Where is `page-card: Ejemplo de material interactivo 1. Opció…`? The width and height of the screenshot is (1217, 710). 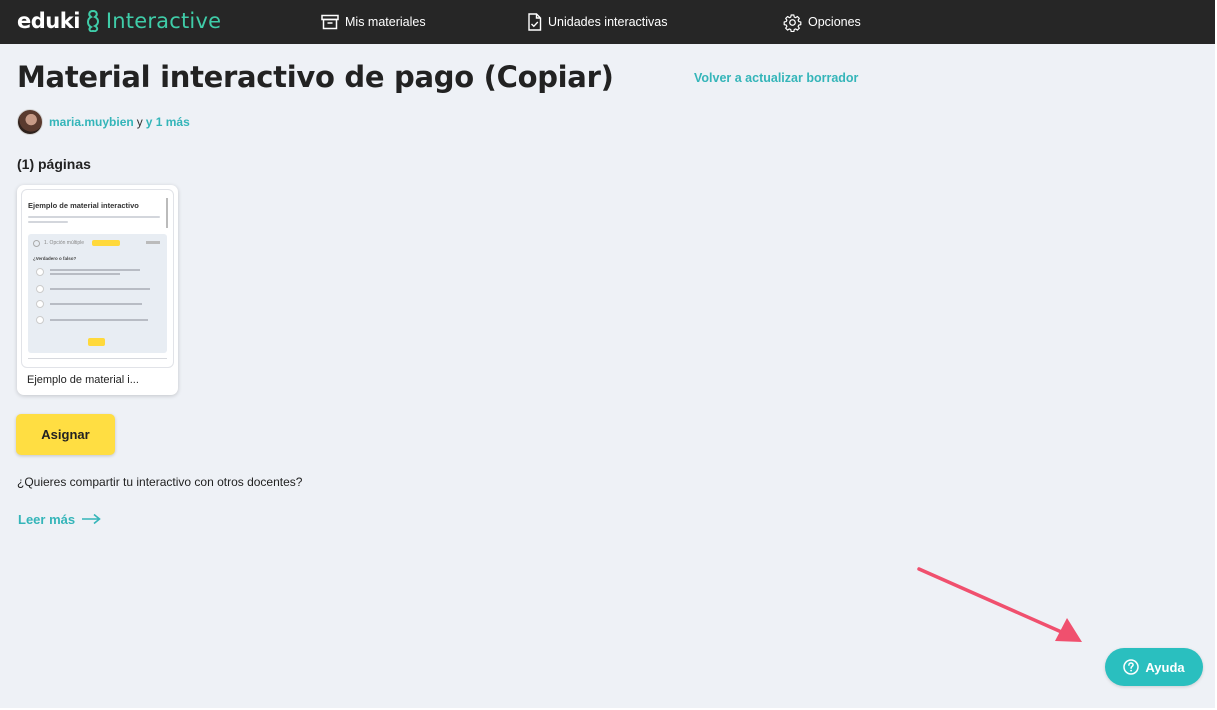
page-card: Ejemplo de material interactivo 1. Opció… is located at coordinates (97, 290).